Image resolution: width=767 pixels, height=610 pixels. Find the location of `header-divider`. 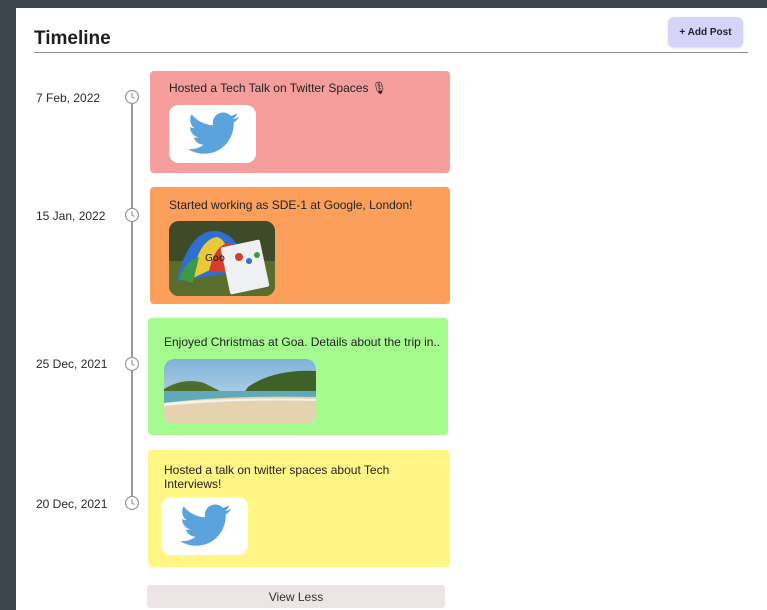

header-divider is located at coordinates (391, 52).